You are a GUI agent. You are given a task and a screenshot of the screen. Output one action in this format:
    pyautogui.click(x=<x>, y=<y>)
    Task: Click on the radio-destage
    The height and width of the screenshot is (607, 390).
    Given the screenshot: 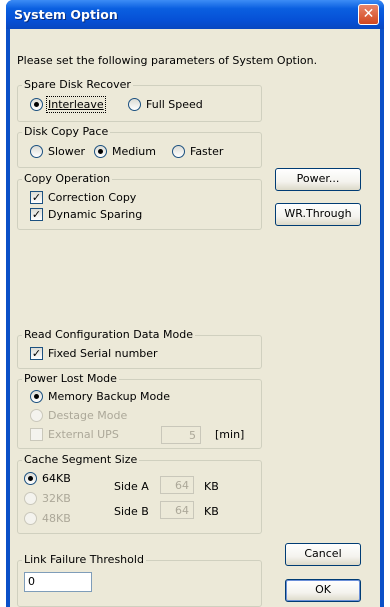 What is the action you would take?
    pyautogui.click(x=36, y=415)
    